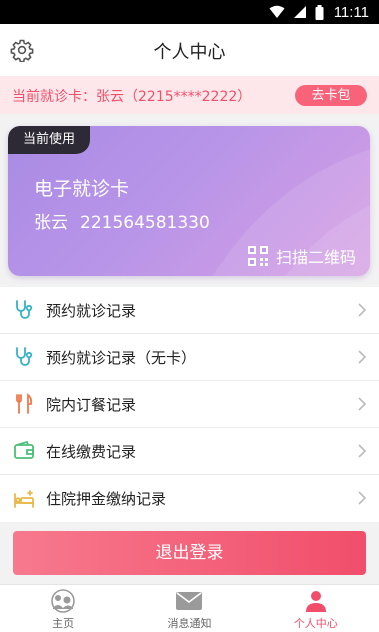  Describe the element at coordinates (91, 310) in the screenshot. I see `menu-item-label: 预约就诊记录` at that location.